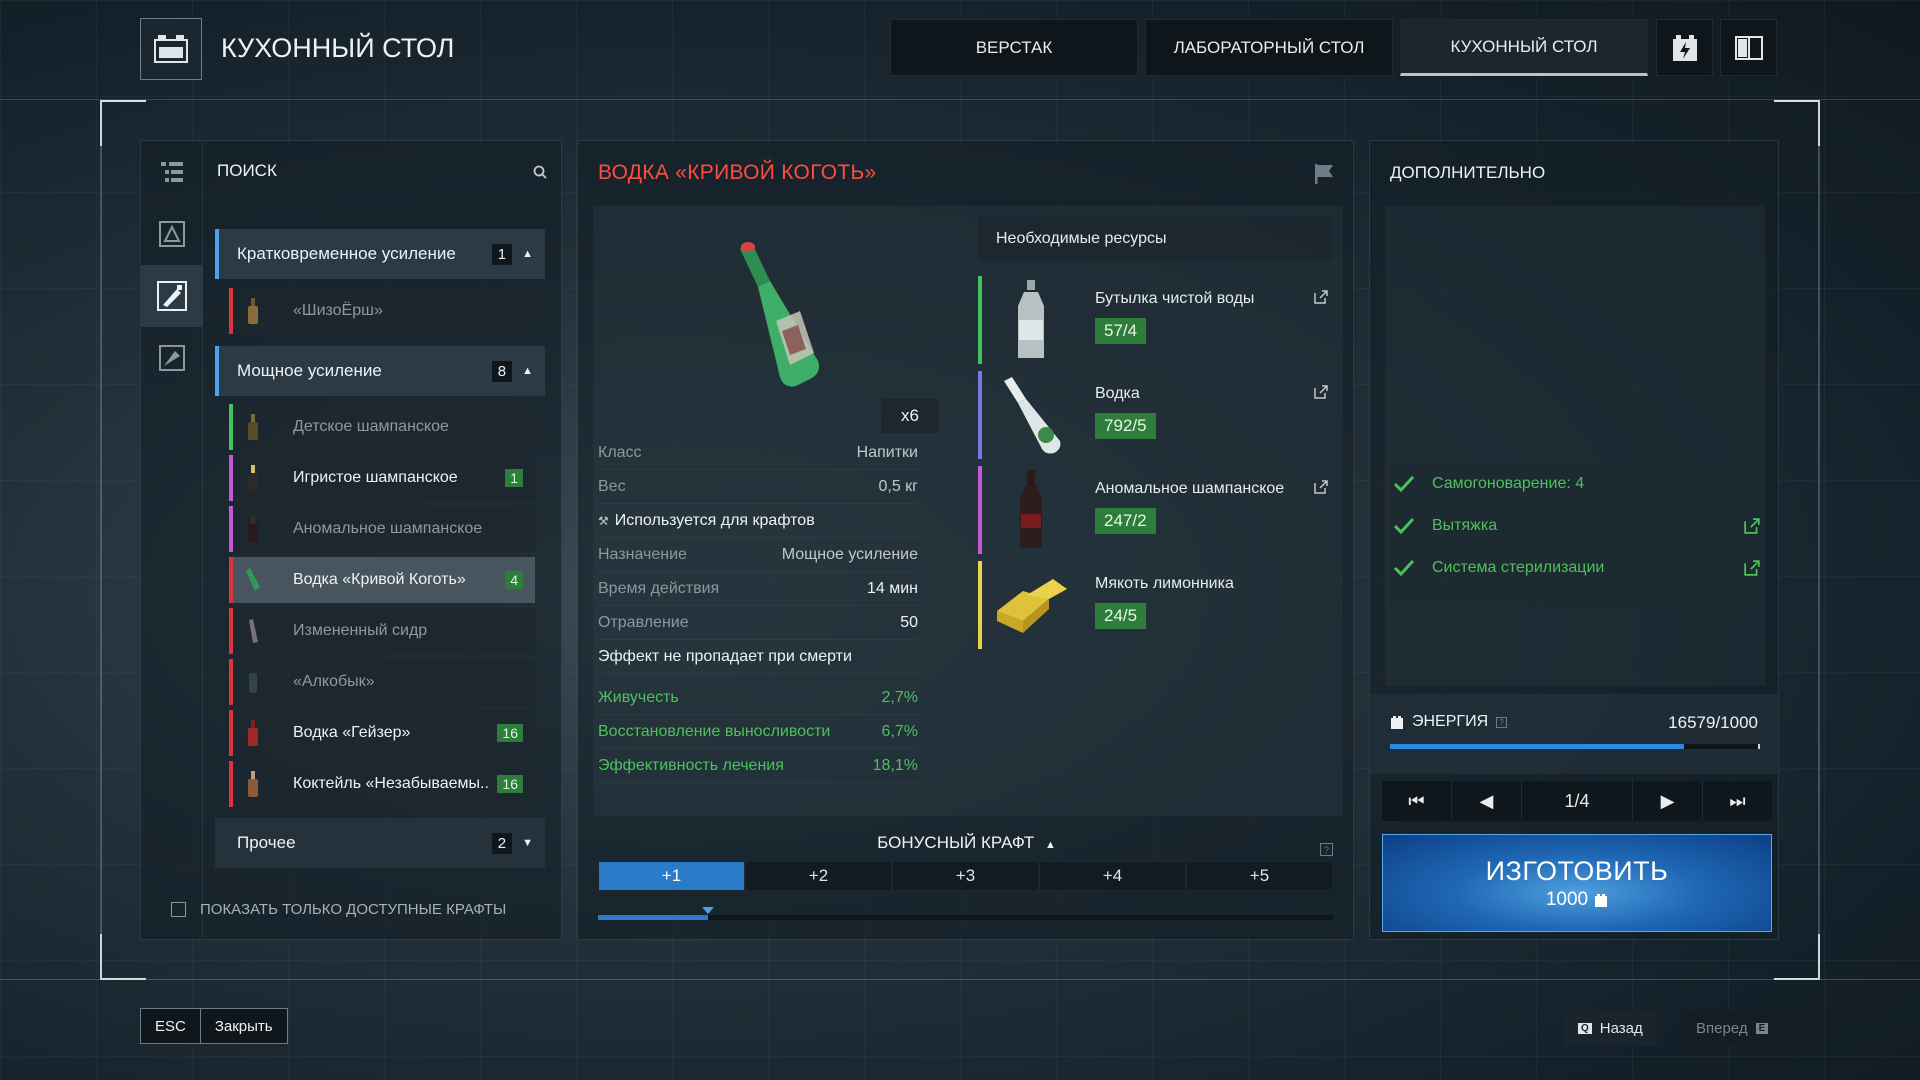 The height and width of the screenshot is (1080, 1920). I want to click on rail-category-medical, so click(172, 234).